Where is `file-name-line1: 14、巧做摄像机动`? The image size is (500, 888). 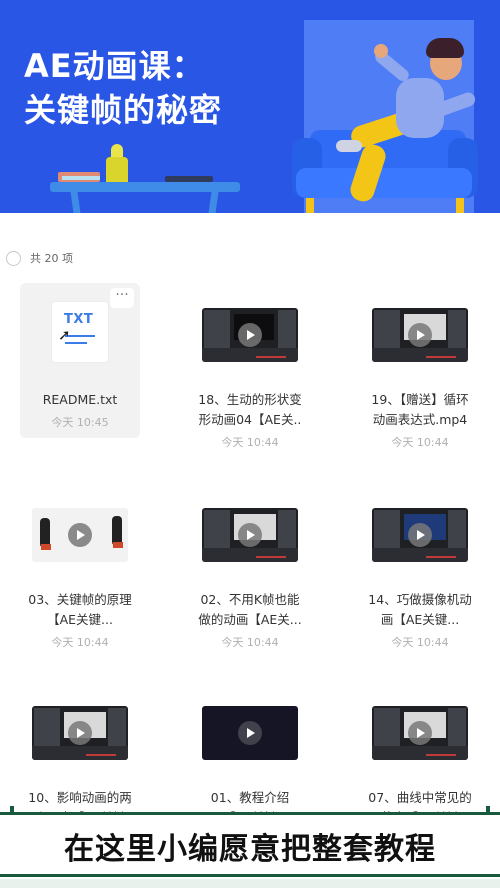
file-name-line1: 14、巧做摄像机动 is located at coordinates (420, 599).